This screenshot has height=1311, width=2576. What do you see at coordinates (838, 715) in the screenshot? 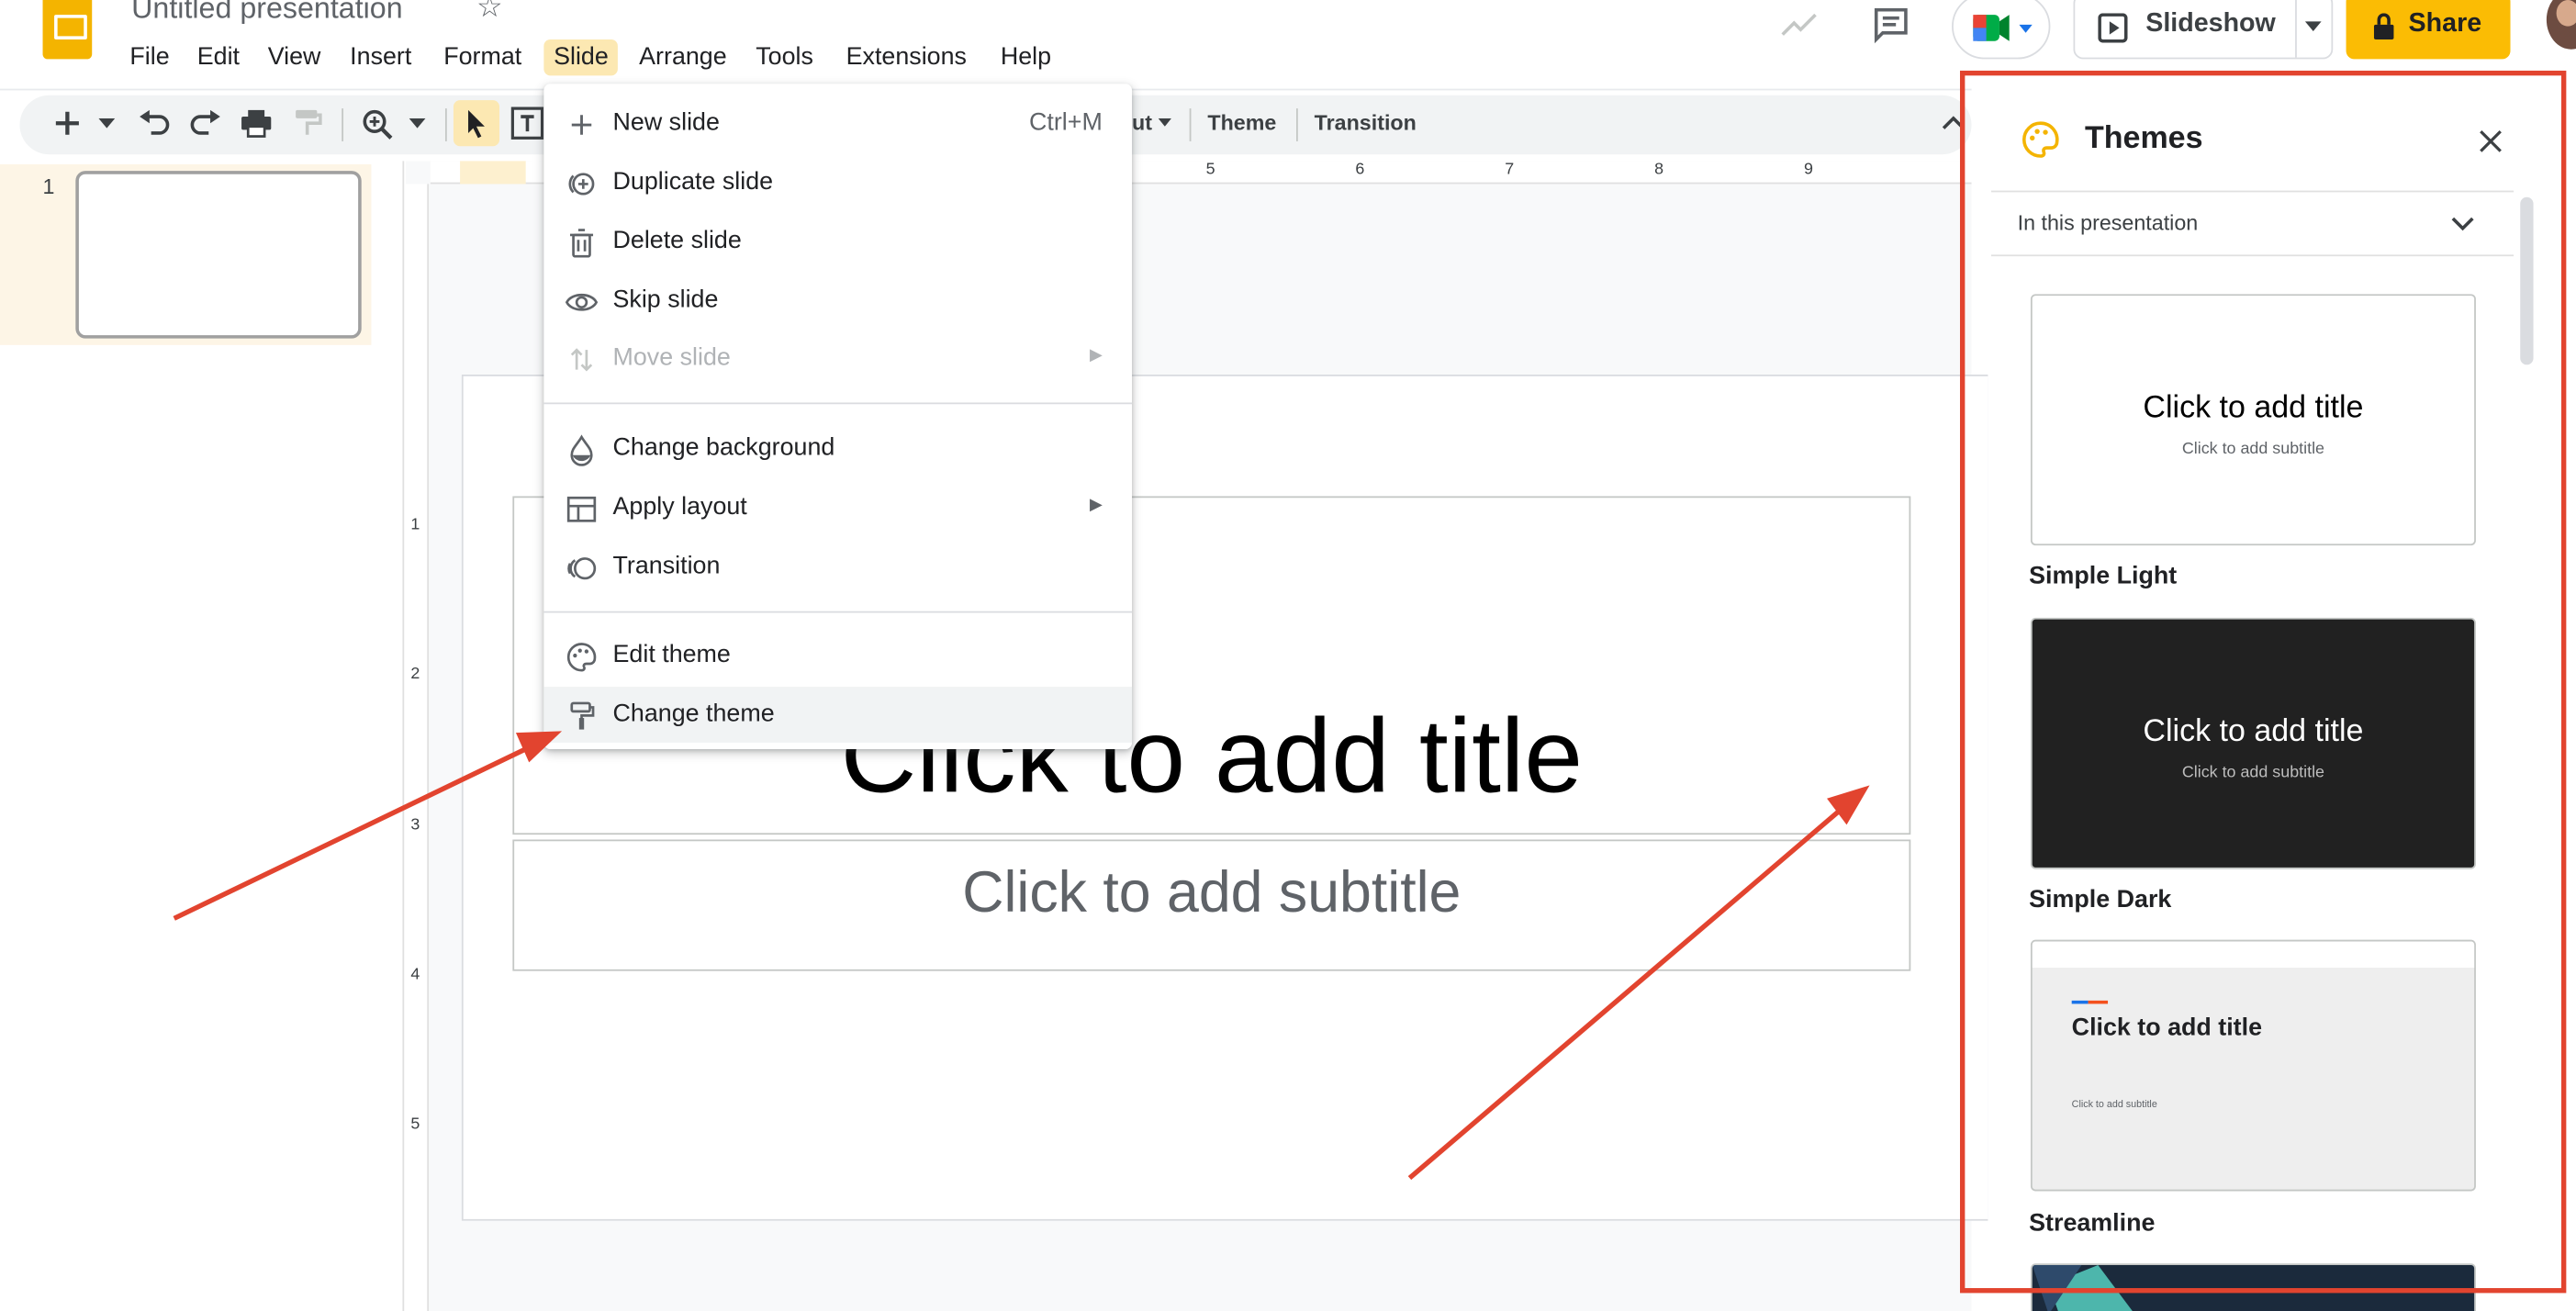
I see `menu-item-change-theme: Change theme` at bounding box center [838, 715].